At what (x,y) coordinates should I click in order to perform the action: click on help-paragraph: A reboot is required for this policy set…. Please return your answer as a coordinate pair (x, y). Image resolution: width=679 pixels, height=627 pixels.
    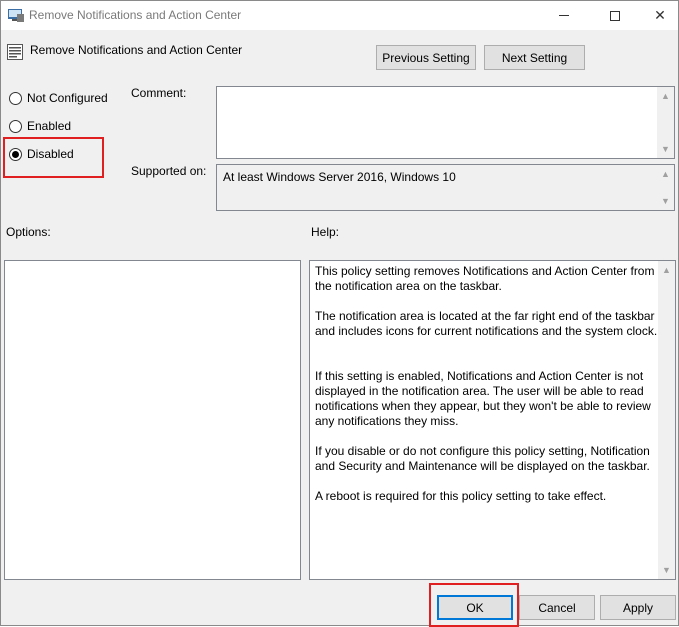
    Looking at the image, I should click on (461, 496).